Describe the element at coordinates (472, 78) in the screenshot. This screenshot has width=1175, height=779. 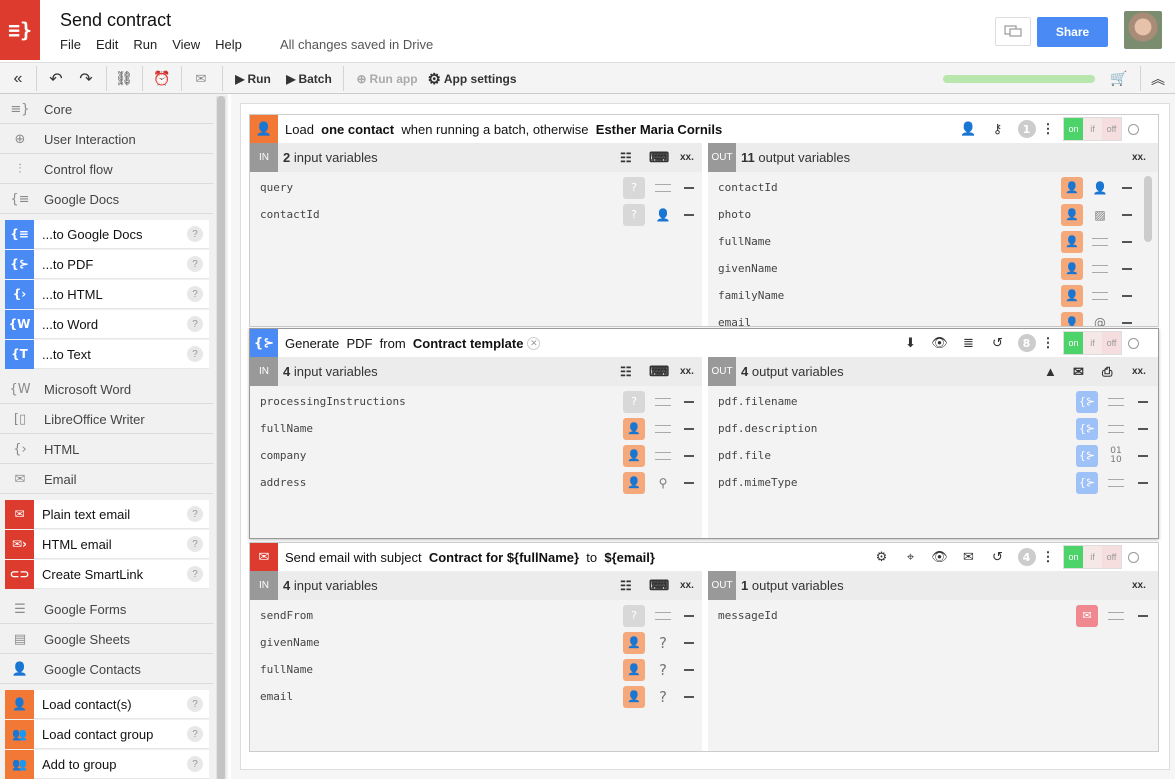
I see `app-settings-button: ⚙ App settings` at that location.